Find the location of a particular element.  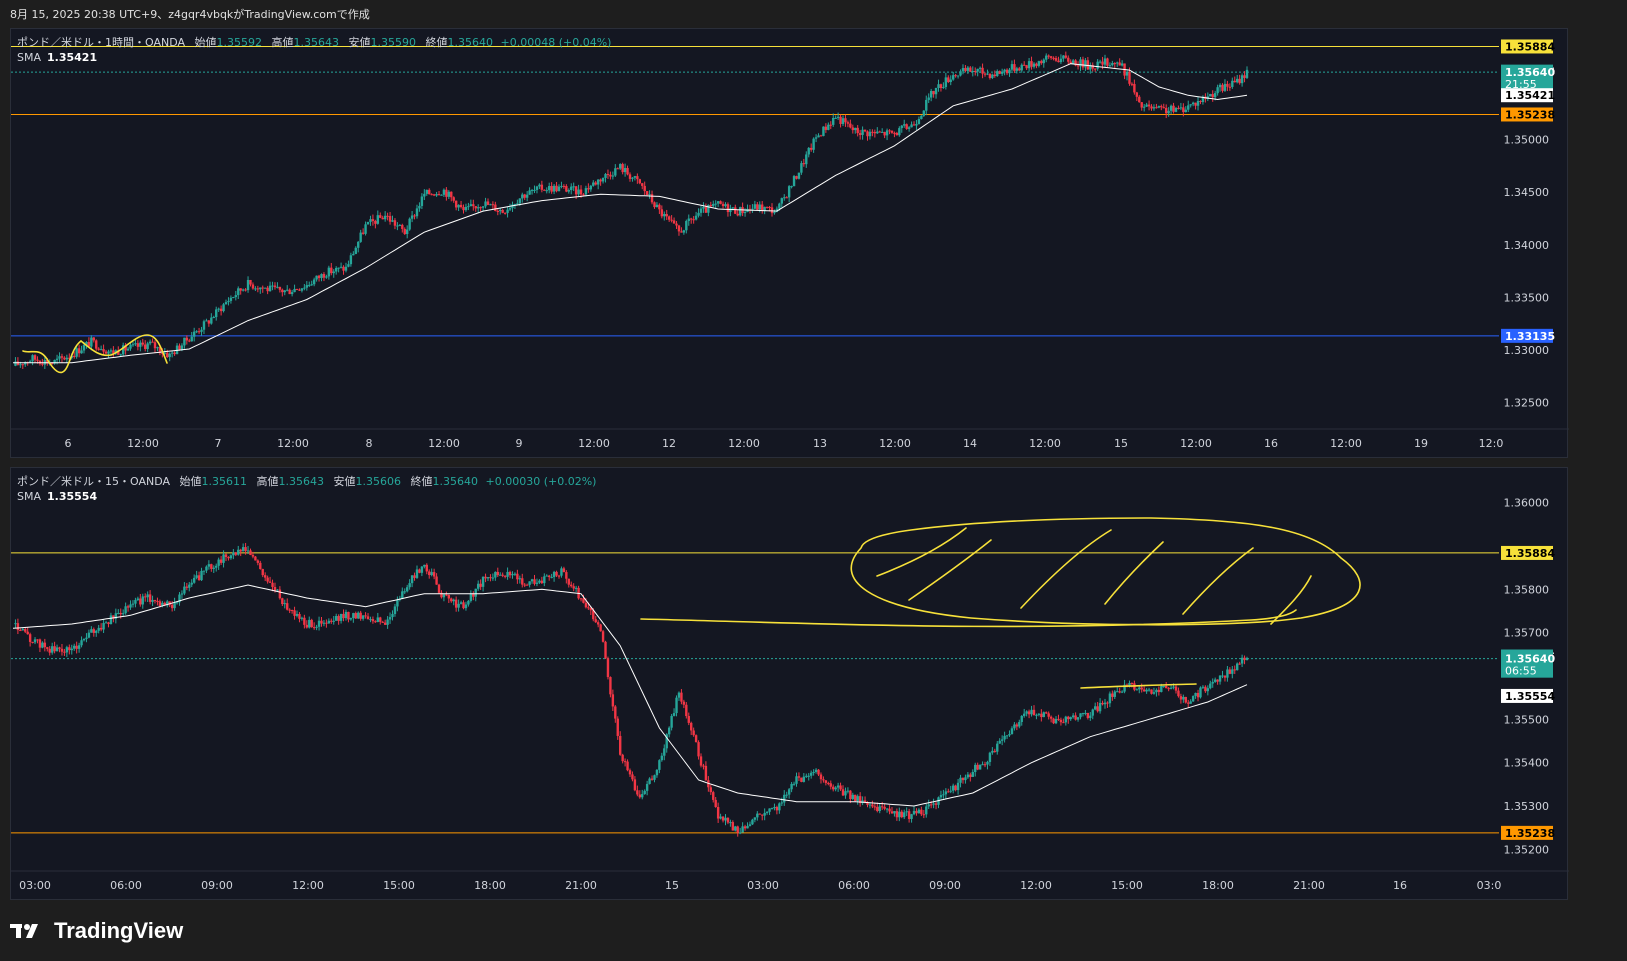

sma-legend-15m: SMA 1.35554 is located at coordinates (57, 496).